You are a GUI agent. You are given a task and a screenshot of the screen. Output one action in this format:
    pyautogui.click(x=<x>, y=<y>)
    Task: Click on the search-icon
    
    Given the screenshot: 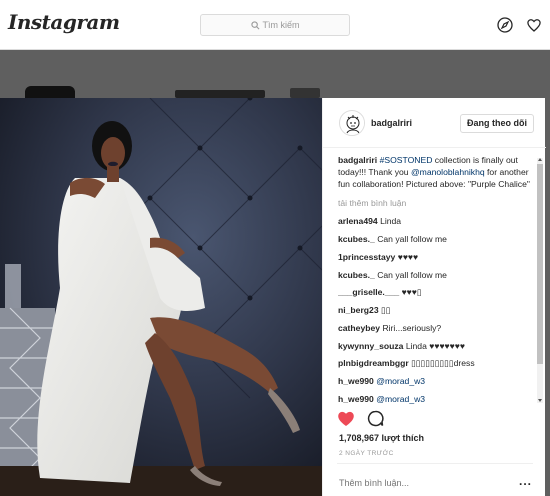 What is the action you would take?
    pyautogui.click(x=254, y=24)
    